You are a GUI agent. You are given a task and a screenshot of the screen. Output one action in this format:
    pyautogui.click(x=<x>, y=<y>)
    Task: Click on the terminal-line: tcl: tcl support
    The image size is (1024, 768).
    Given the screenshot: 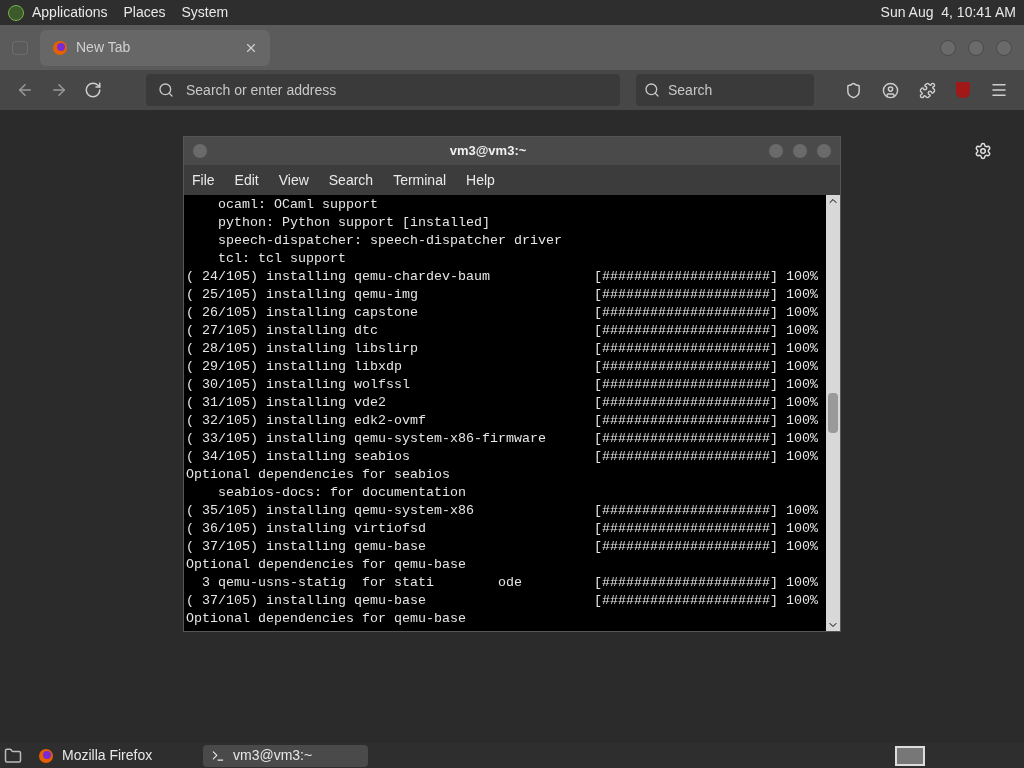 What is the action you would take?
    pyautogui.click(x=282, y=259)
    